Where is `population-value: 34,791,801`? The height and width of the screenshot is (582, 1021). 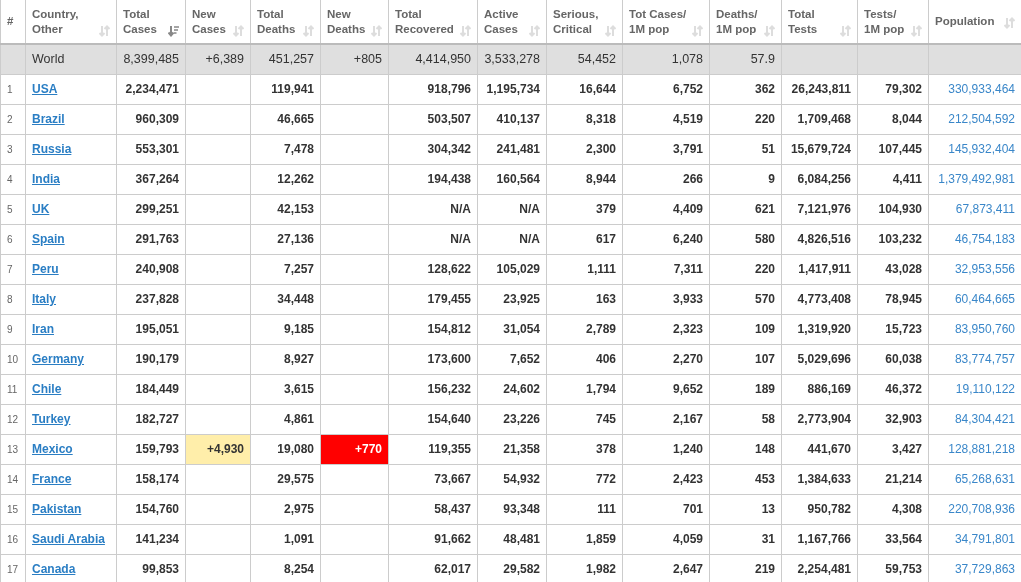
population-value: 34,791,801 is located at coordinates (984, 539).